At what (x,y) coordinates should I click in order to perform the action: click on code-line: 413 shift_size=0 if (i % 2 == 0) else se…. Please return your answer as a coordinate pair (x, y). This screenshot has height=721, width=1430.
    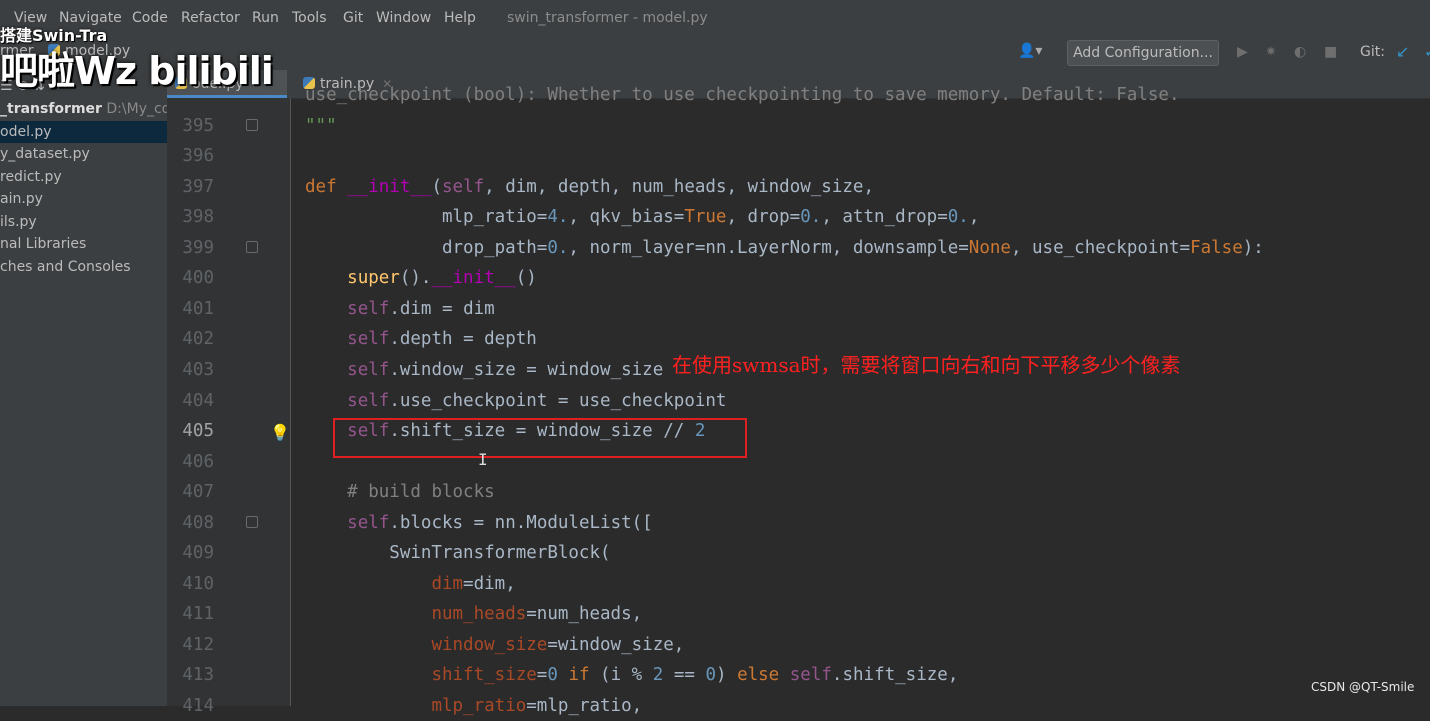
    Looking at the image, I should click on (715, 675).